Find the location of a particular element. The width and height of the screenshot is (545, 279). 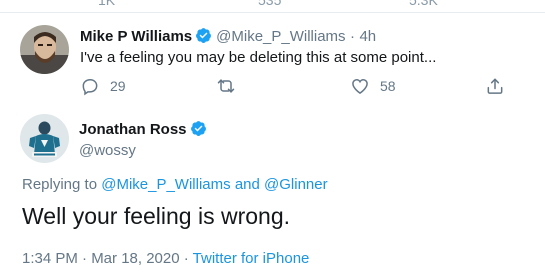

reply-icon is located at coordinates (90, 86).